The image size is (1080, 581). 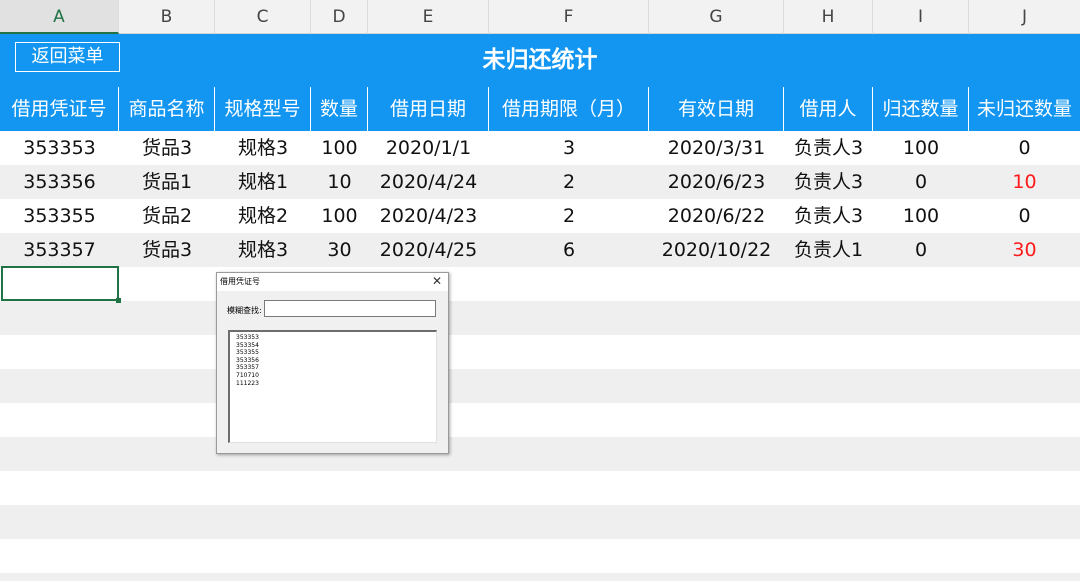 I want to click on column-header-g: G, so click(x=716, y=17).